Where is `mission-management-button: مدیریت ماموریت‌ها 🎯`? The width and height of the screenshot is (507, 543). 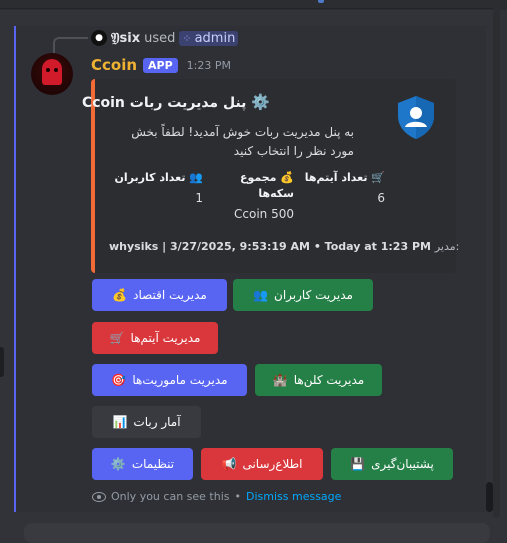
mission-management-button: مدیریت ماموریت‌ها 🎯 is located at coordinates (169, 380).